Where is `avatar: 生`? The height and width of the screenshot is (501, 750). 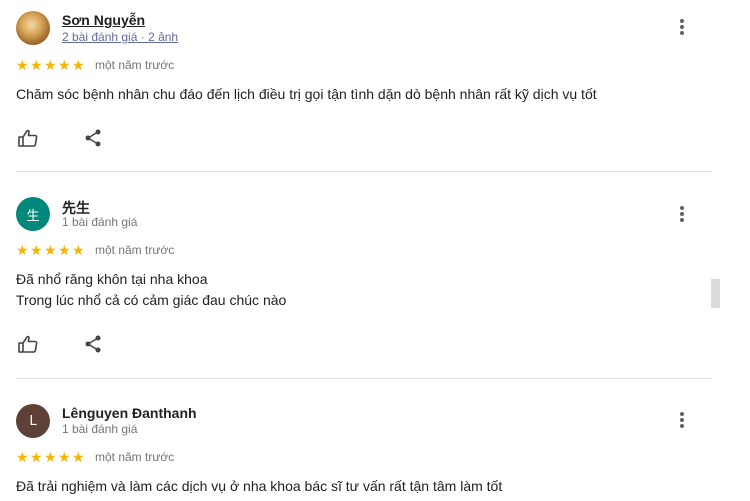 avatar: 生 is located at coordinates (33, 214).